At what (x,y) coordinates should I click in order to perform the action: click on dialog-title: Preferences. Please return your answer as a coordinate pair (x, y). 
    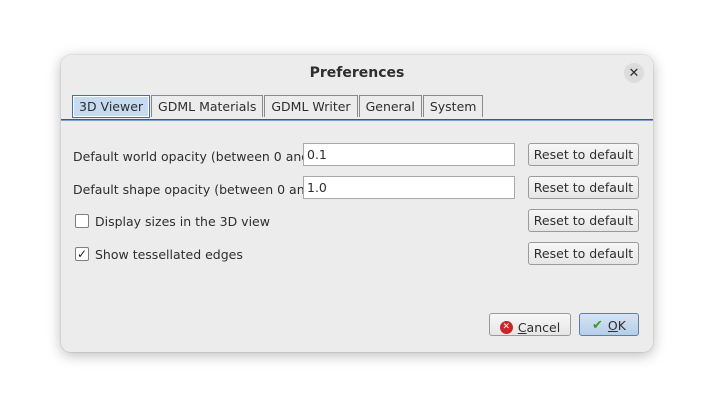
    Looking at the image, I should click on (357, 73).